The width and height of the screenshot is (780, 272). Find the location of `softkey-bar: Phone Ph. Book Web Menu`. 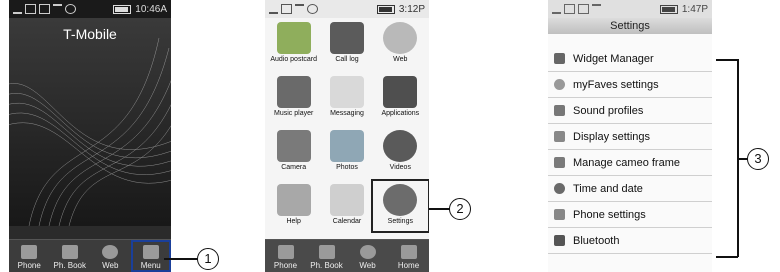

softkey-bar: Phone Ph. Book Web Menu is located at coordinates (90, 255).